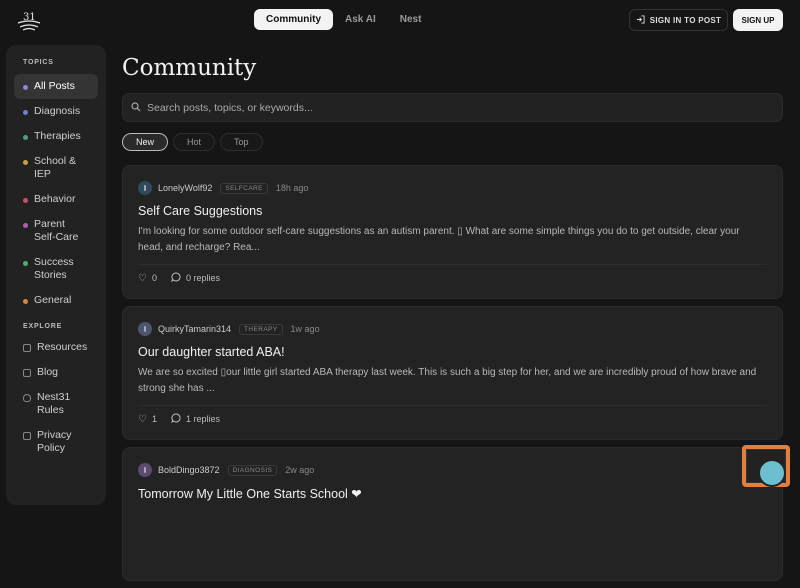 Image resolution: width=800 pixels, height=588 pixels. I want to click on sign-up-button: SIGN UP, so click(758, 20).